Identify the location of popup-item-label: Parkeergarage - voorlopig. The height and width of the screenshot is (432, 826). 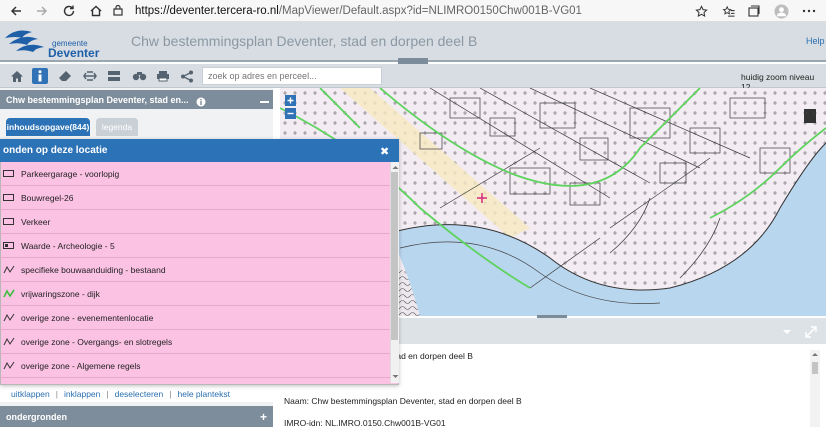
(70, 173).